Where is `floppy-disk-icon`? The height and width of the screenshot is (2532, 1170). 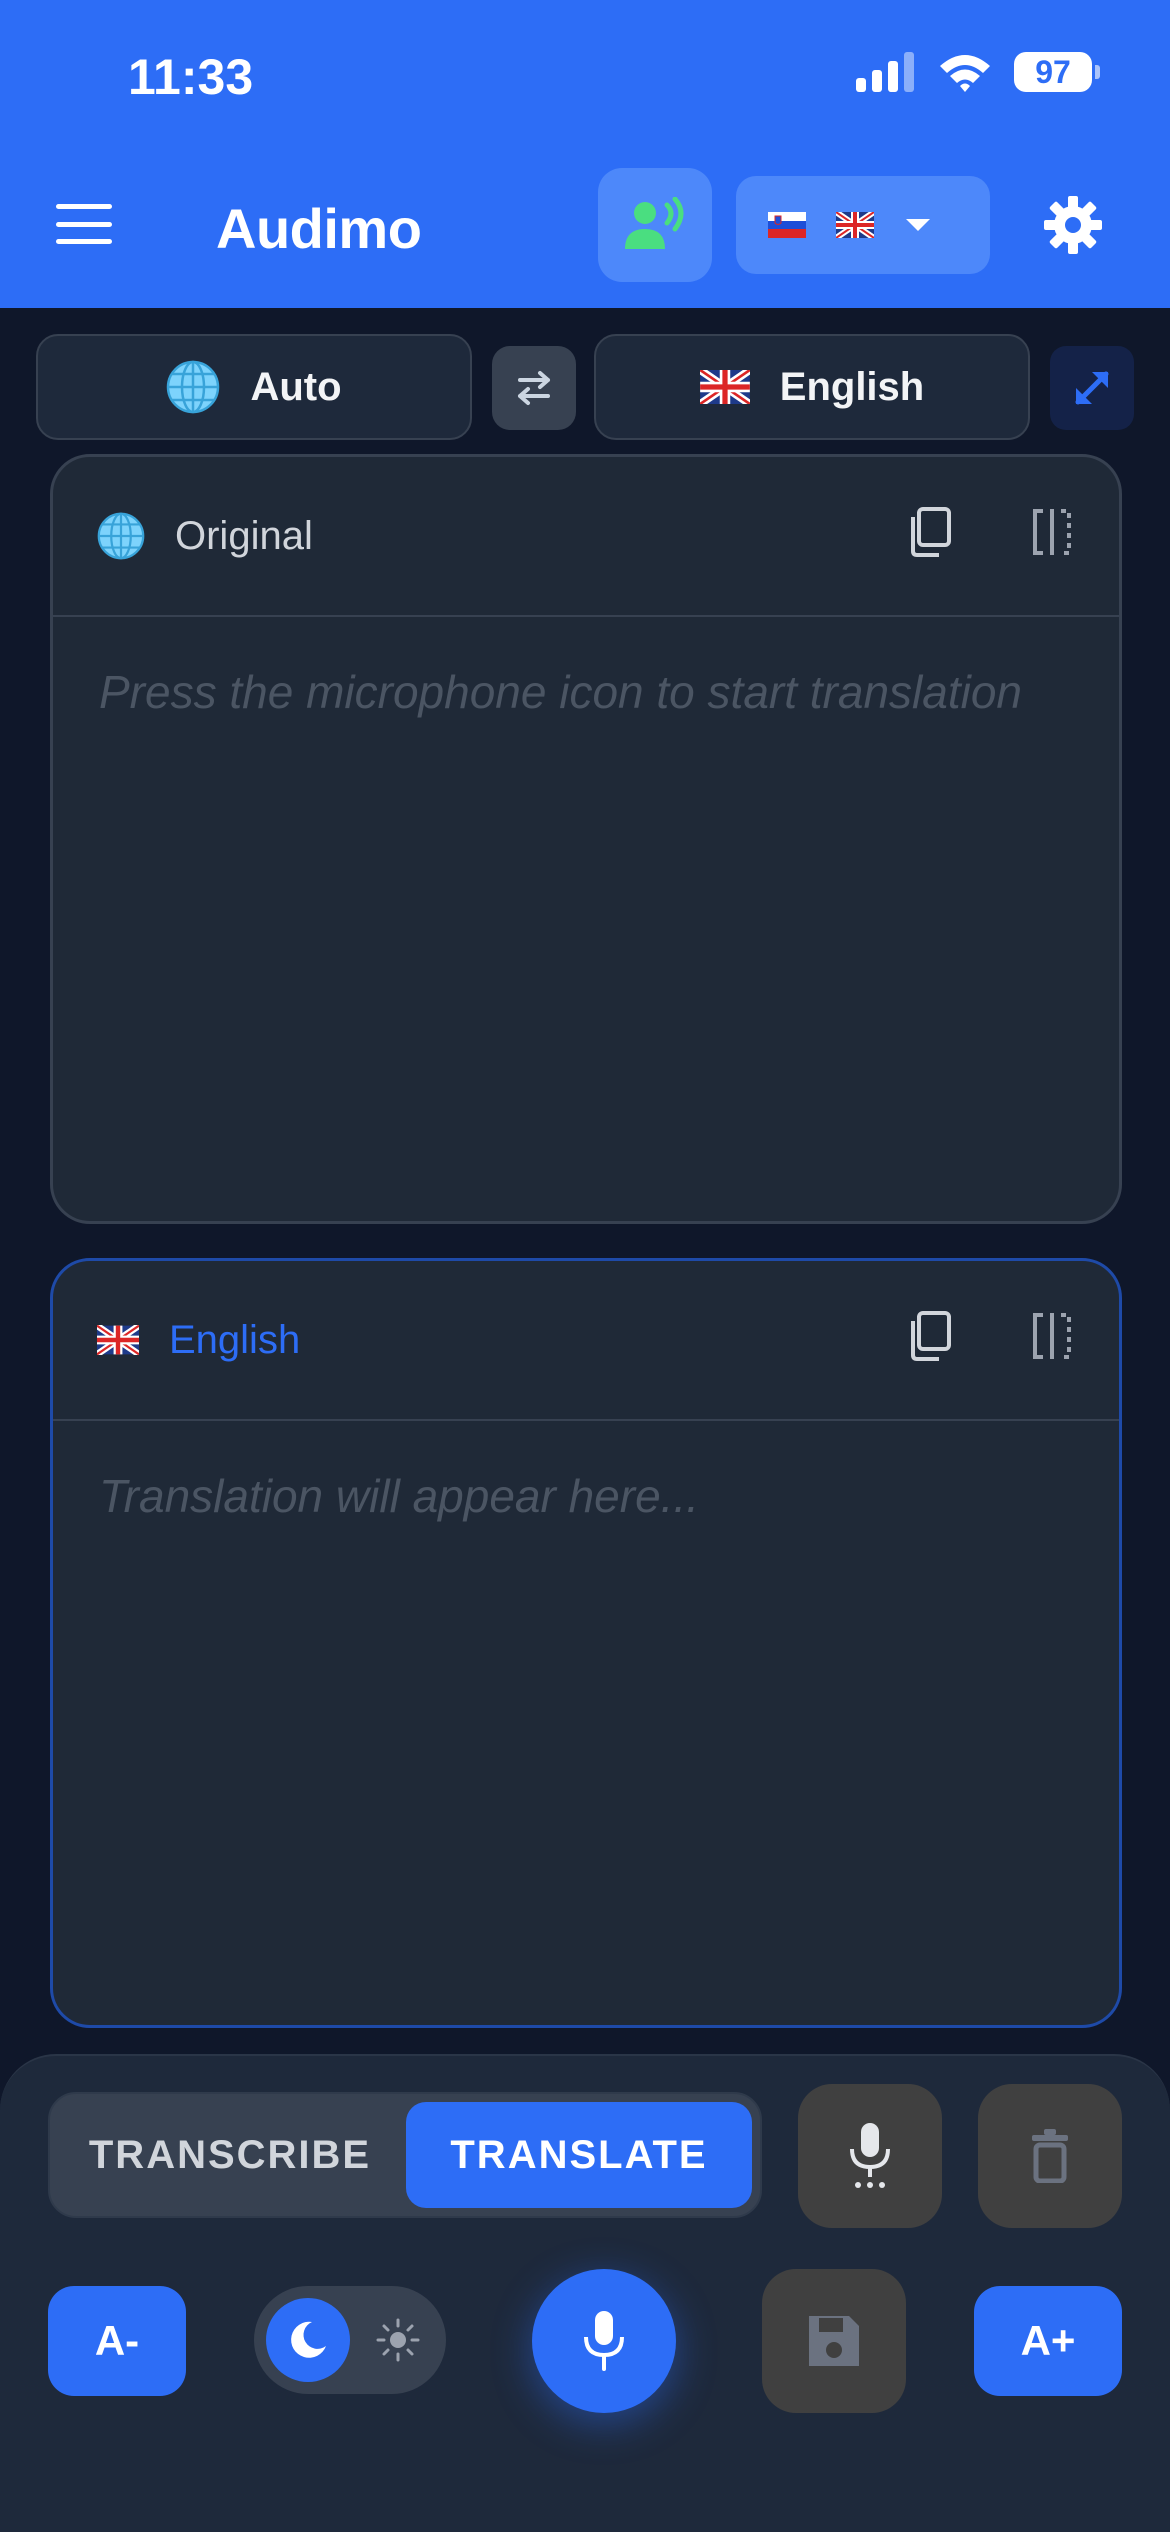
floppy-disk-icon is located at coordinates (834, 2341).